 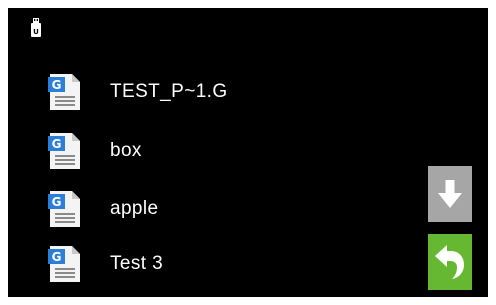 I want to click on file-row-box: G box, so click(x=226, y=151).